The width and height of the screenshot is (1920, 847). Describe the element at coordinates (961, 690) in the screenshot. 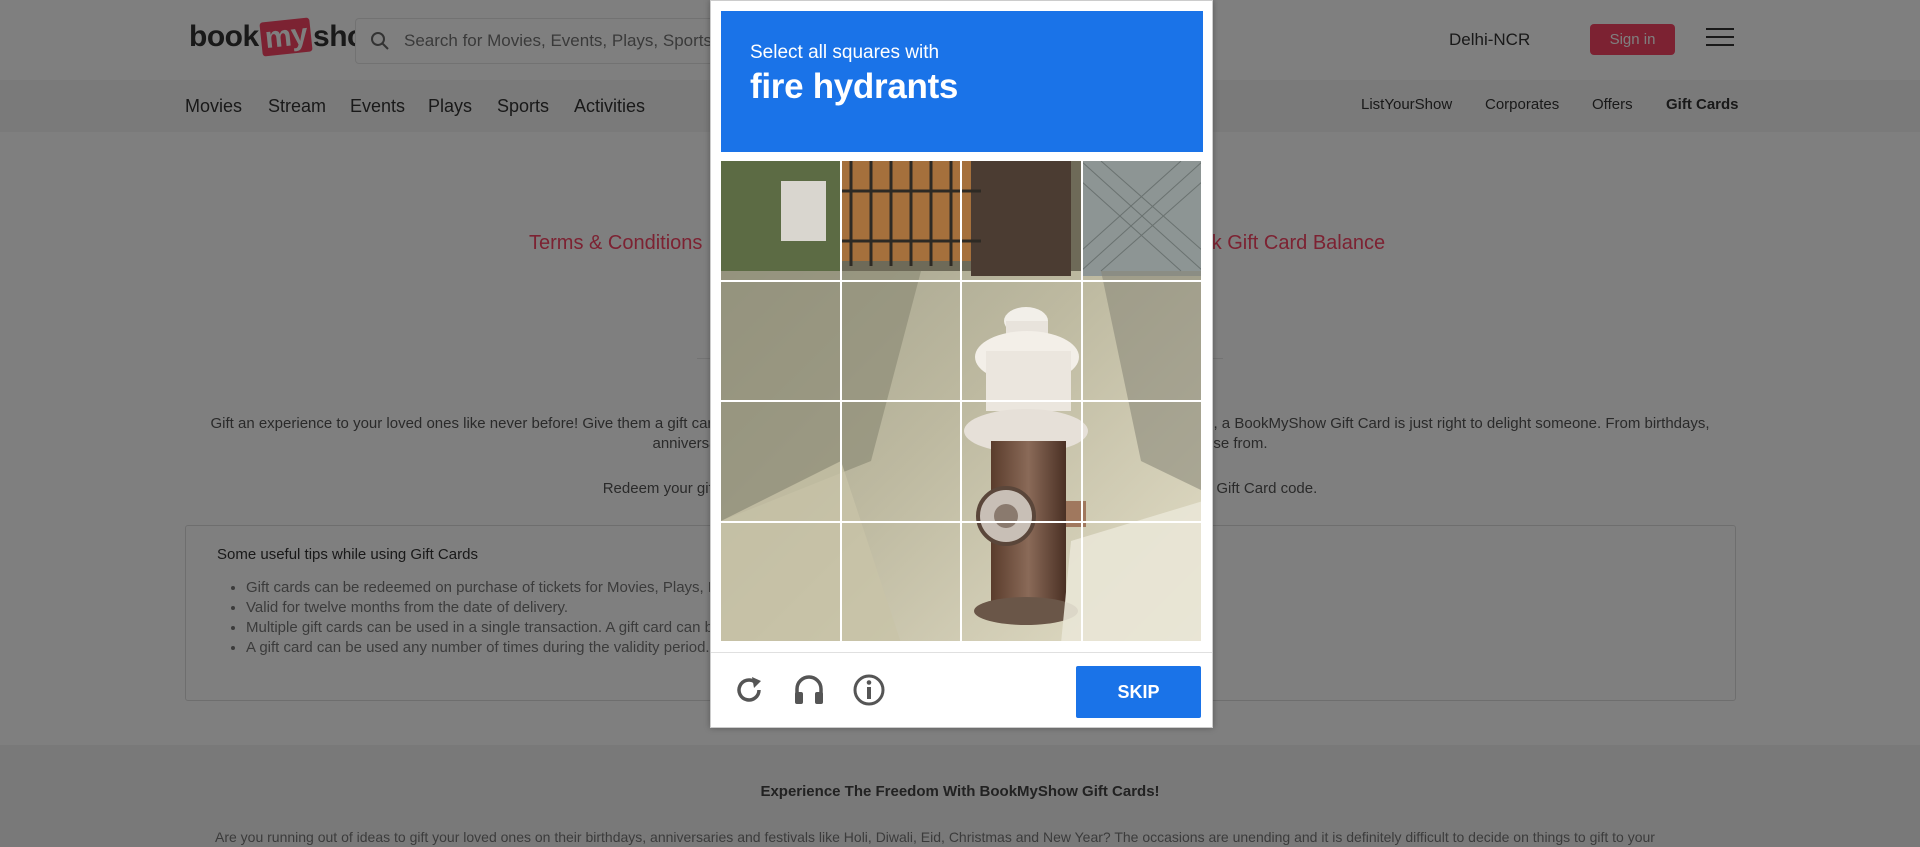

I see `captcha-footer: SKIP` at that location.